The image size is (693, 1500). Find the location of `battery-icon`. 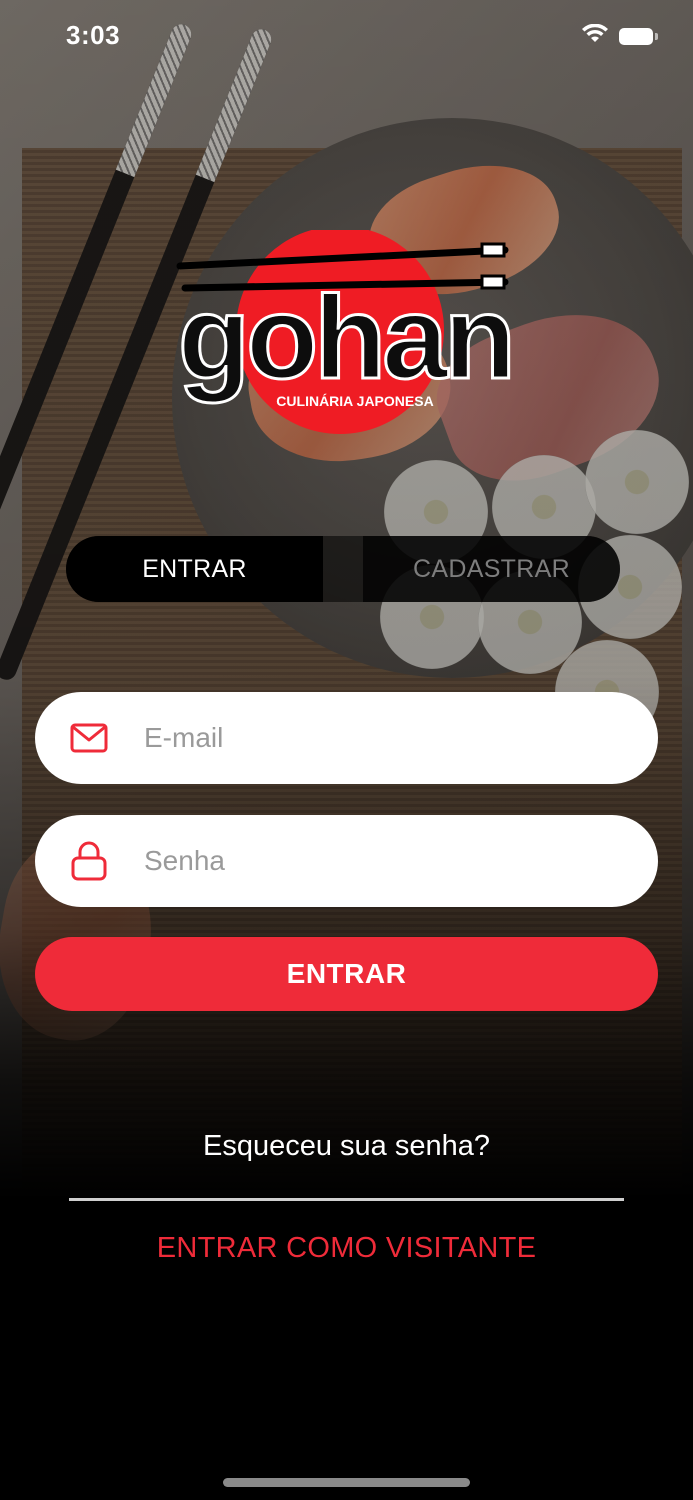

battery-icon is located at coordinates (638, 36).